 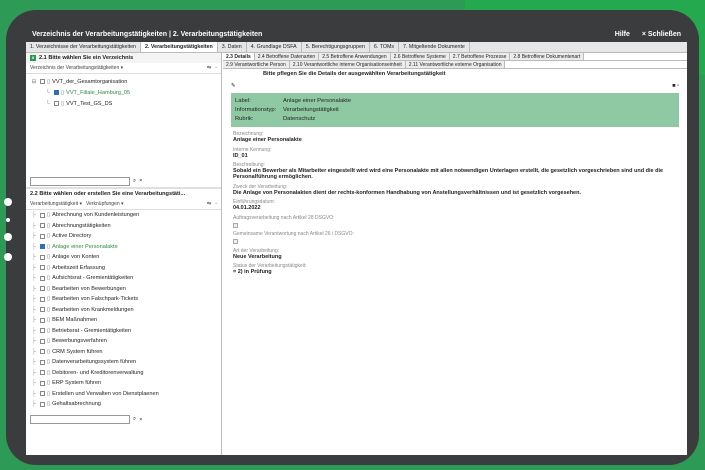 I want to click on field-kennung: Interne Kennung: ID_01, so click(x=455, y=153).